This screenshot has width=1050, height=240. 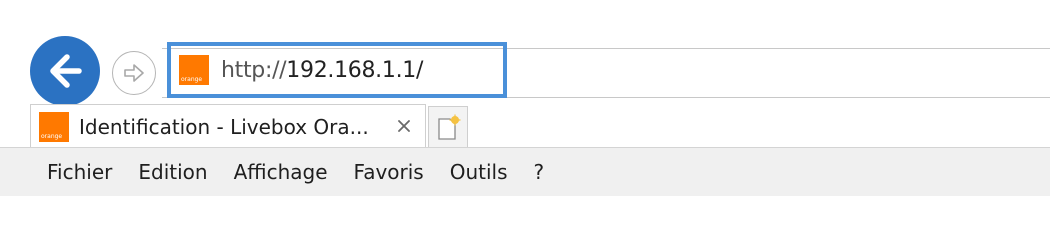 I want to click on tab-close-button, so click(x=404, y=126).